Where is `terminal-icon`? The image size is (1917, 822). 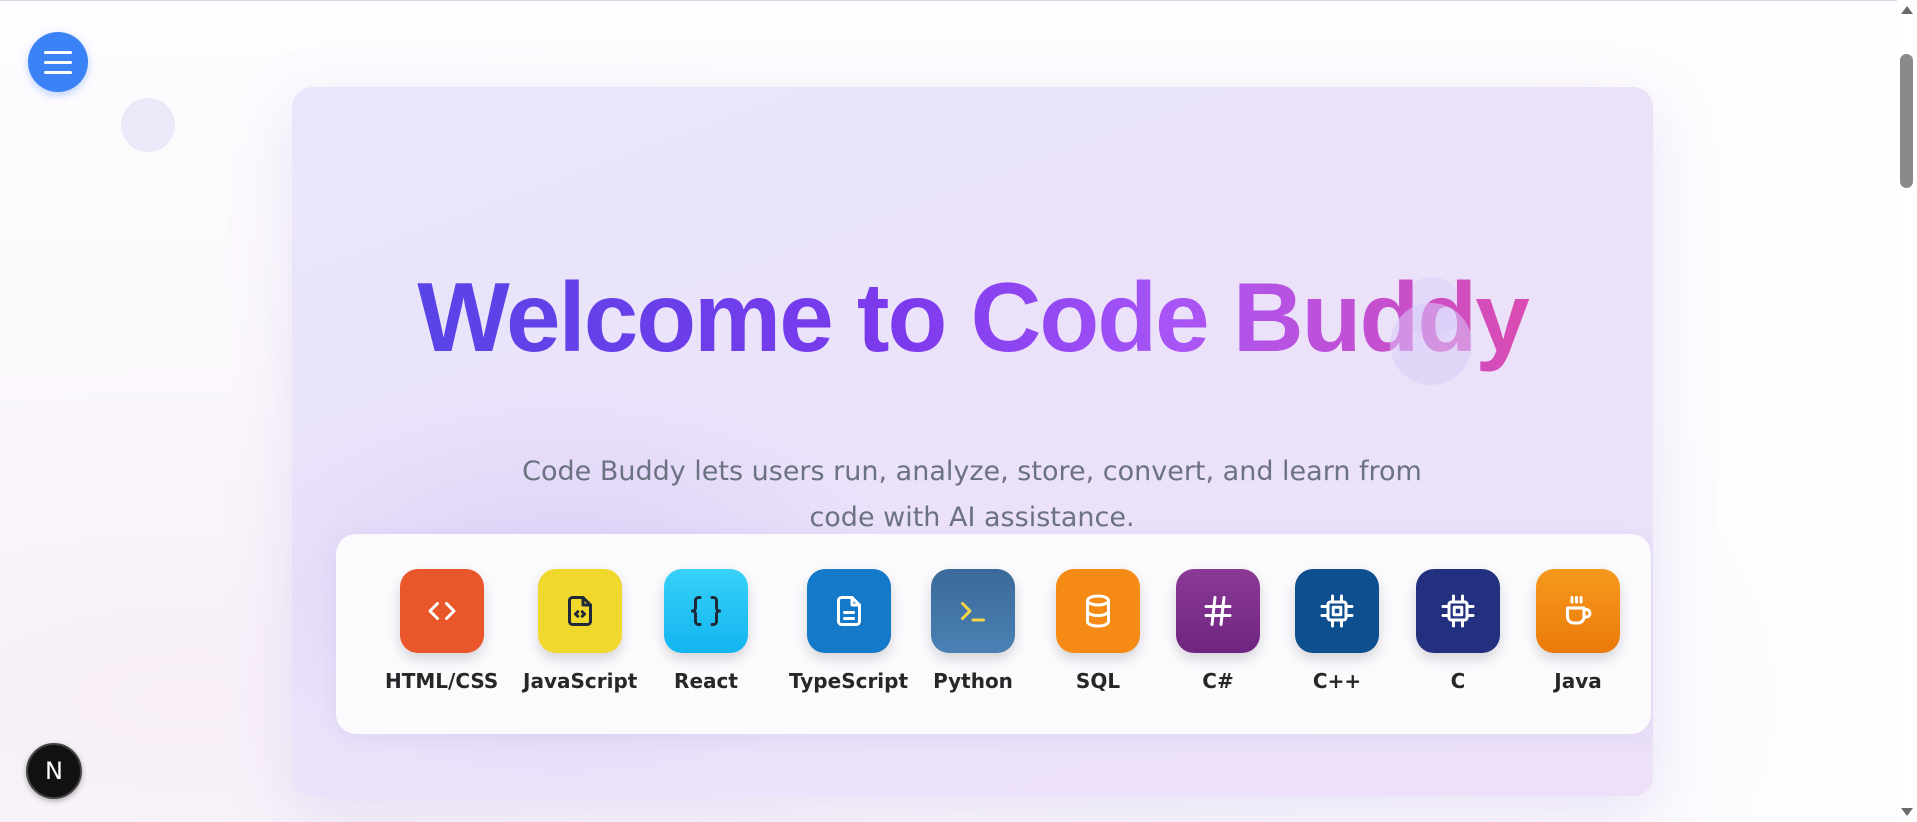 terminal-icon is located at coordinates (973, 611).